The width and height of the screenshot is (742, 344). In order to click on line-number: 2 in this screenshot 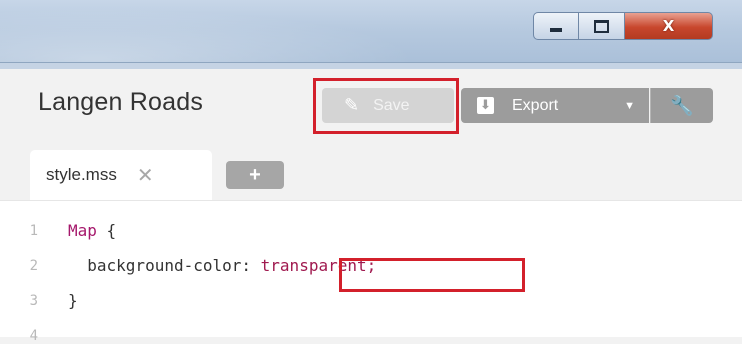, I will do `click(33, 266)`.